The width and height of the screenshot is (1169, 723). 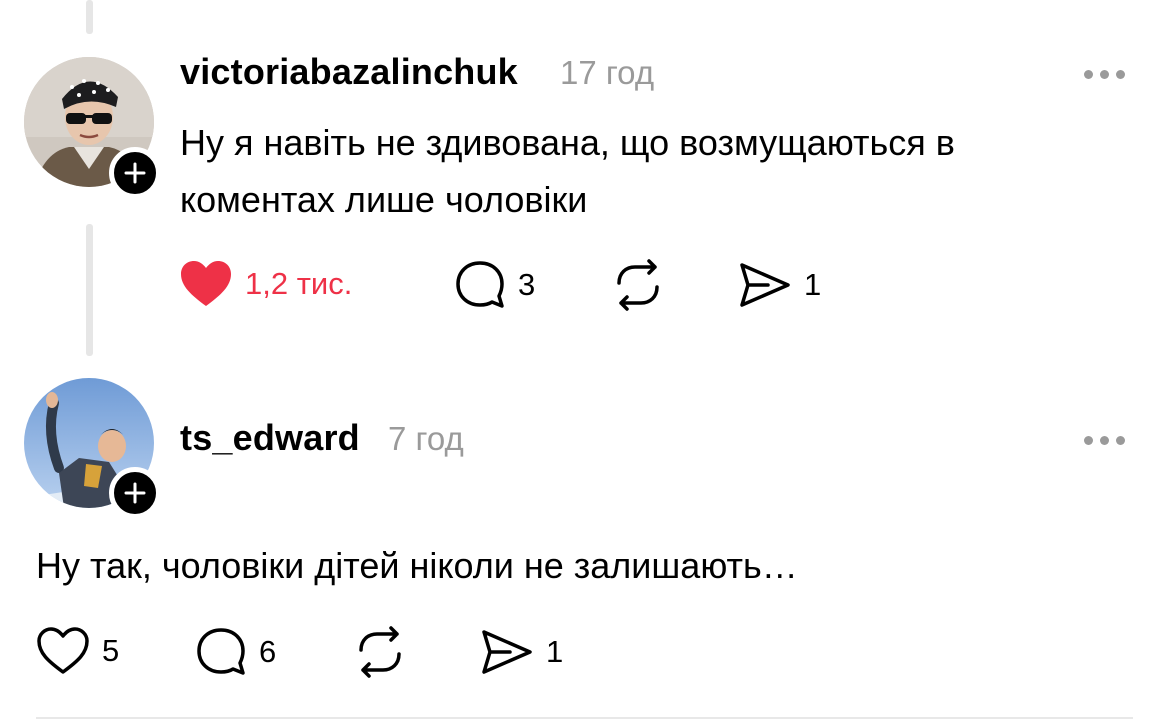 I want to click on thread-line, so click(x=89, y=290).